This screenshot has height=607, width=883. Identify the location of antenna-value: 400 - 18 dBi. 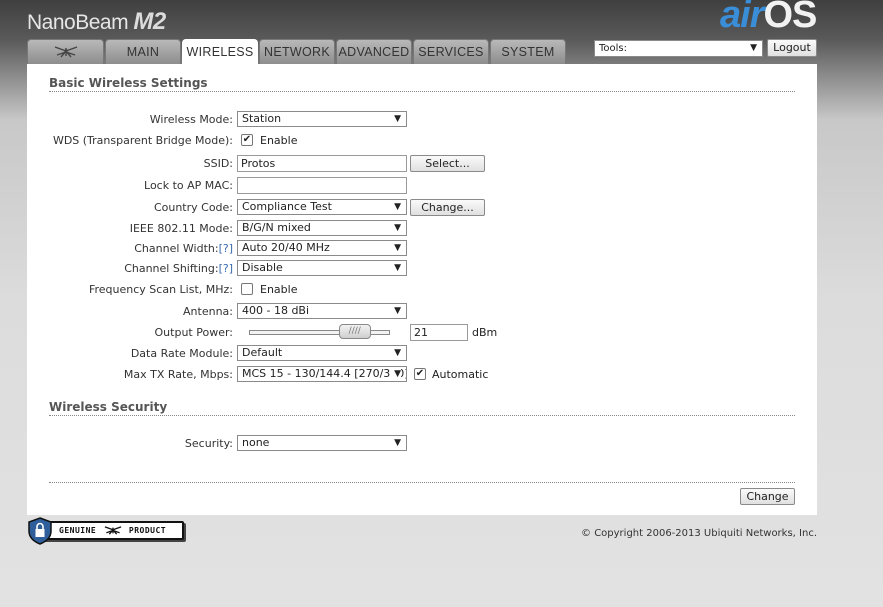
(276, 310).